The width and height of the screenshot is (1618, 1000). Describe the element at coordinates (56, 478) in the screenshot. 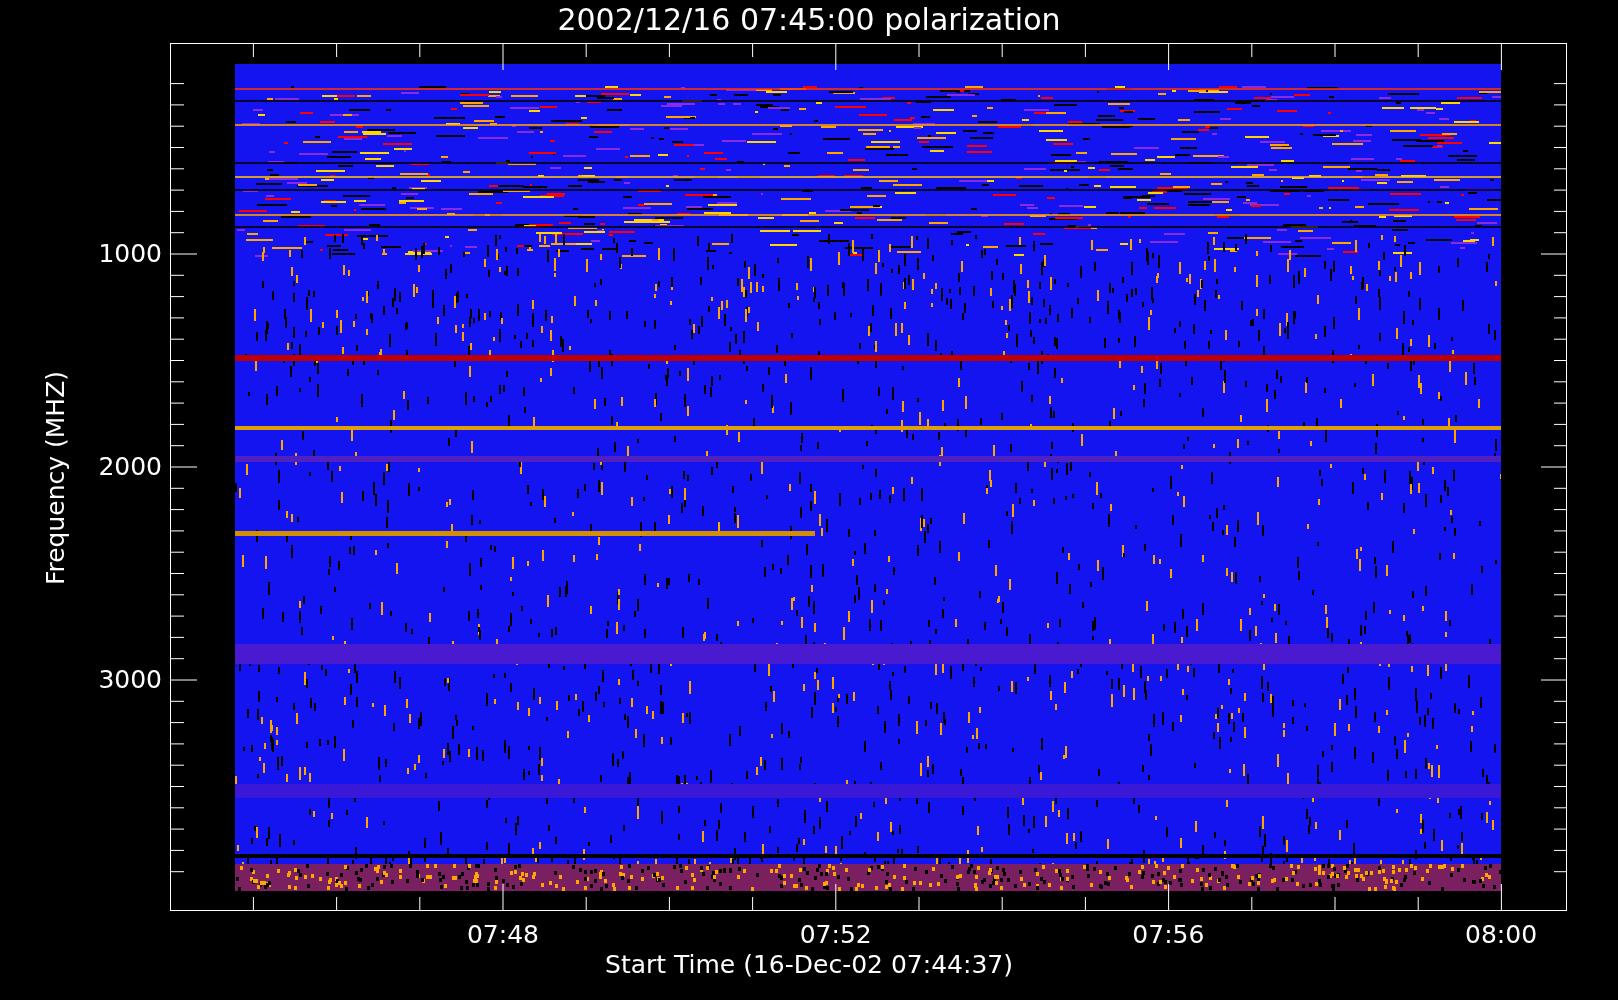

I see `y-axis-label: Frequency (MHZ)` at that location.